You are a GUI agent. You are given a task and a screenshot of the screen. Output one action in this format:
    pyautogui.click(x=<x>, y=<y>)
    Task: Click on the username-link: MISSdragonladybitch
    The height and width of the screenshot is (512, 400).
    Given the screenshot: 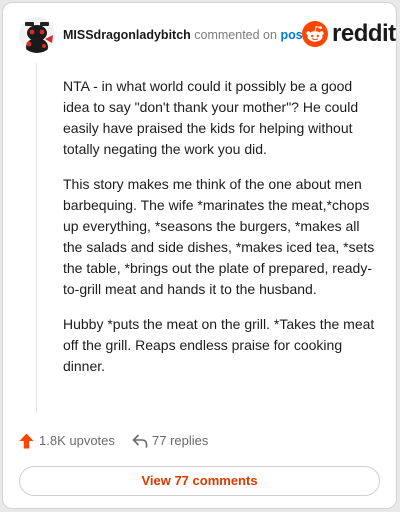 What is the action you would take?
    pyautogui.click(x=127, y=35)
    